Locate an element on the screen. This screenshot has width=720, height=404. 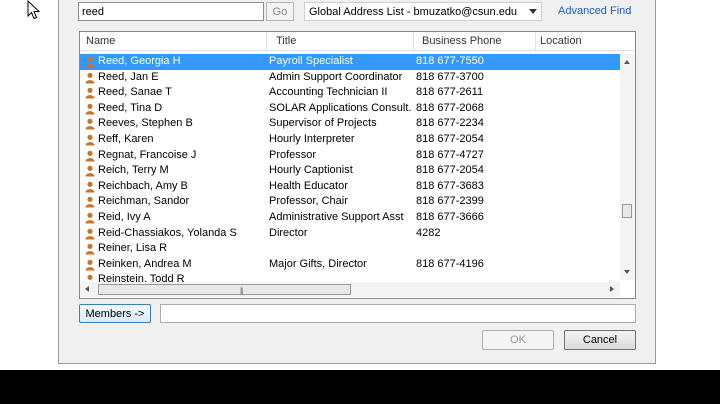
contact-name: Reinken, Andrea M is located at coordinates (145, 263).